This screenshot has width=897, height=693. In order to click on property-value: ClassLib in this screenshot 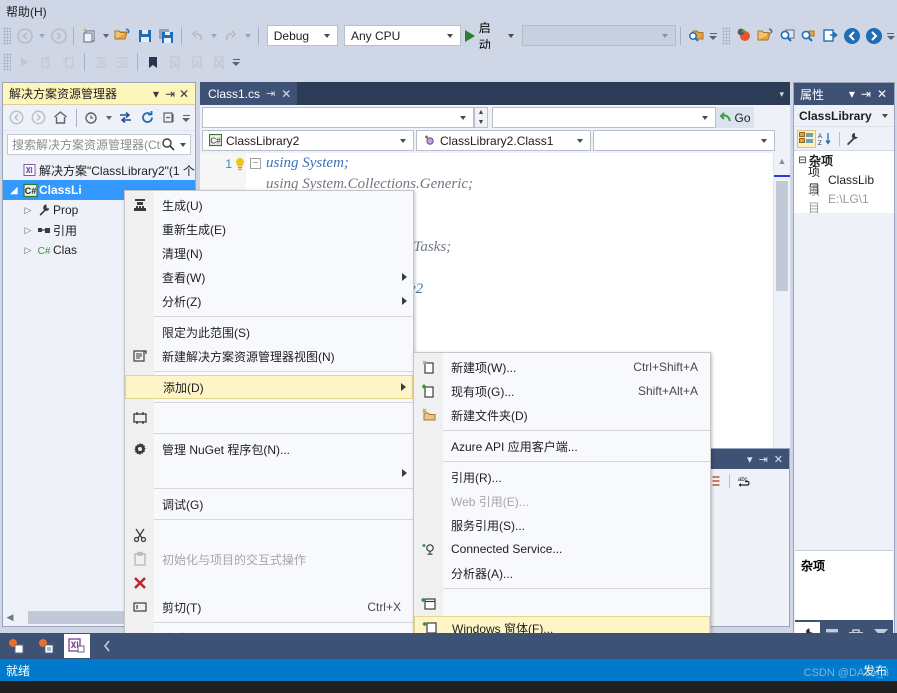, I will do `click(861, 180)`.